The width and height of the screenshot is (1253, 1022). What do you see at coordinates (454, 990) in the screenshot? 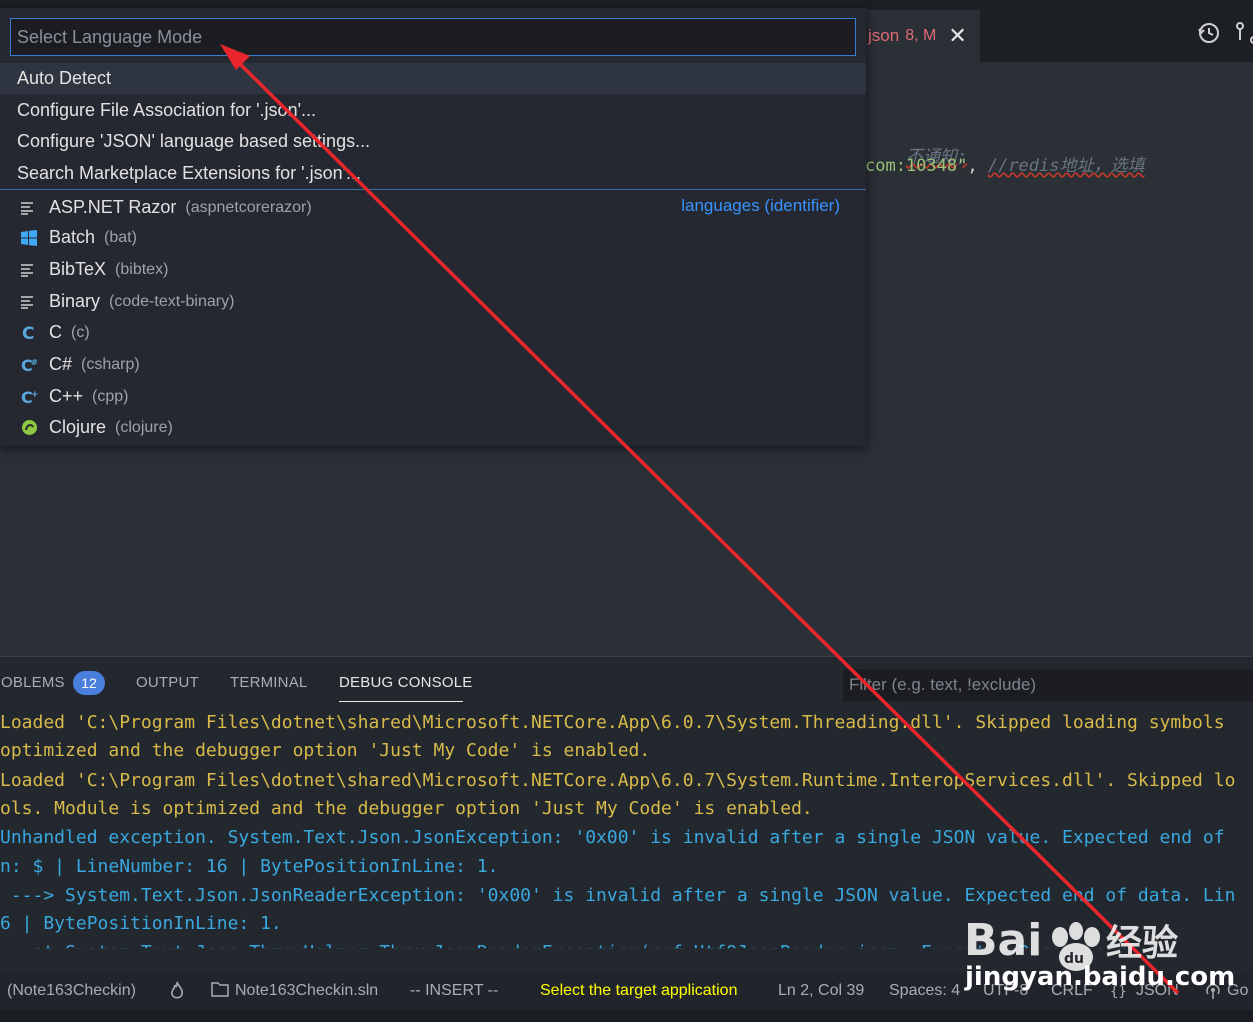
I see `status-vim-mode: -- INSERT --` at bounding box center [454, 990].